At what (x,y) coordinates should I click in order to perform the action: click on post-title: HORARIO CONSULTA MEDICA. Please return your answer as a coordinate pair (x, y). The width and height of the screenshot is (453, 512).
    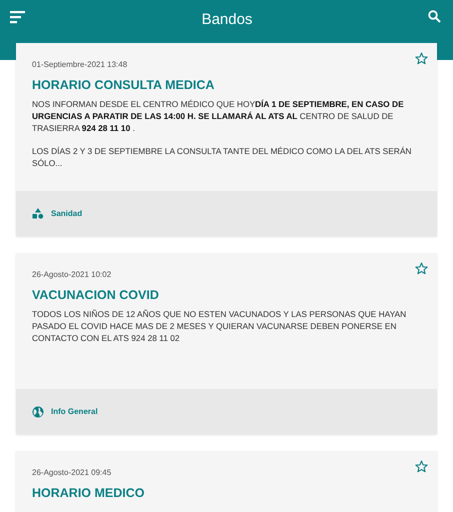
    Looking at the image, I should click on (124, 85).